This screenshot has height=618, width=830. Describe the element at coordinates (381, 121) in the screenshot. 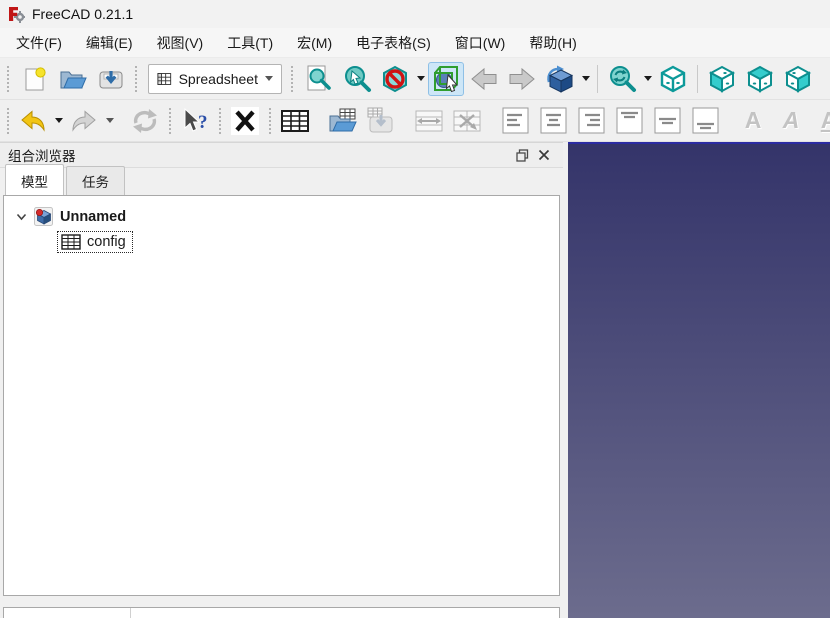

I see `export-spreadsheet-button` at that location.